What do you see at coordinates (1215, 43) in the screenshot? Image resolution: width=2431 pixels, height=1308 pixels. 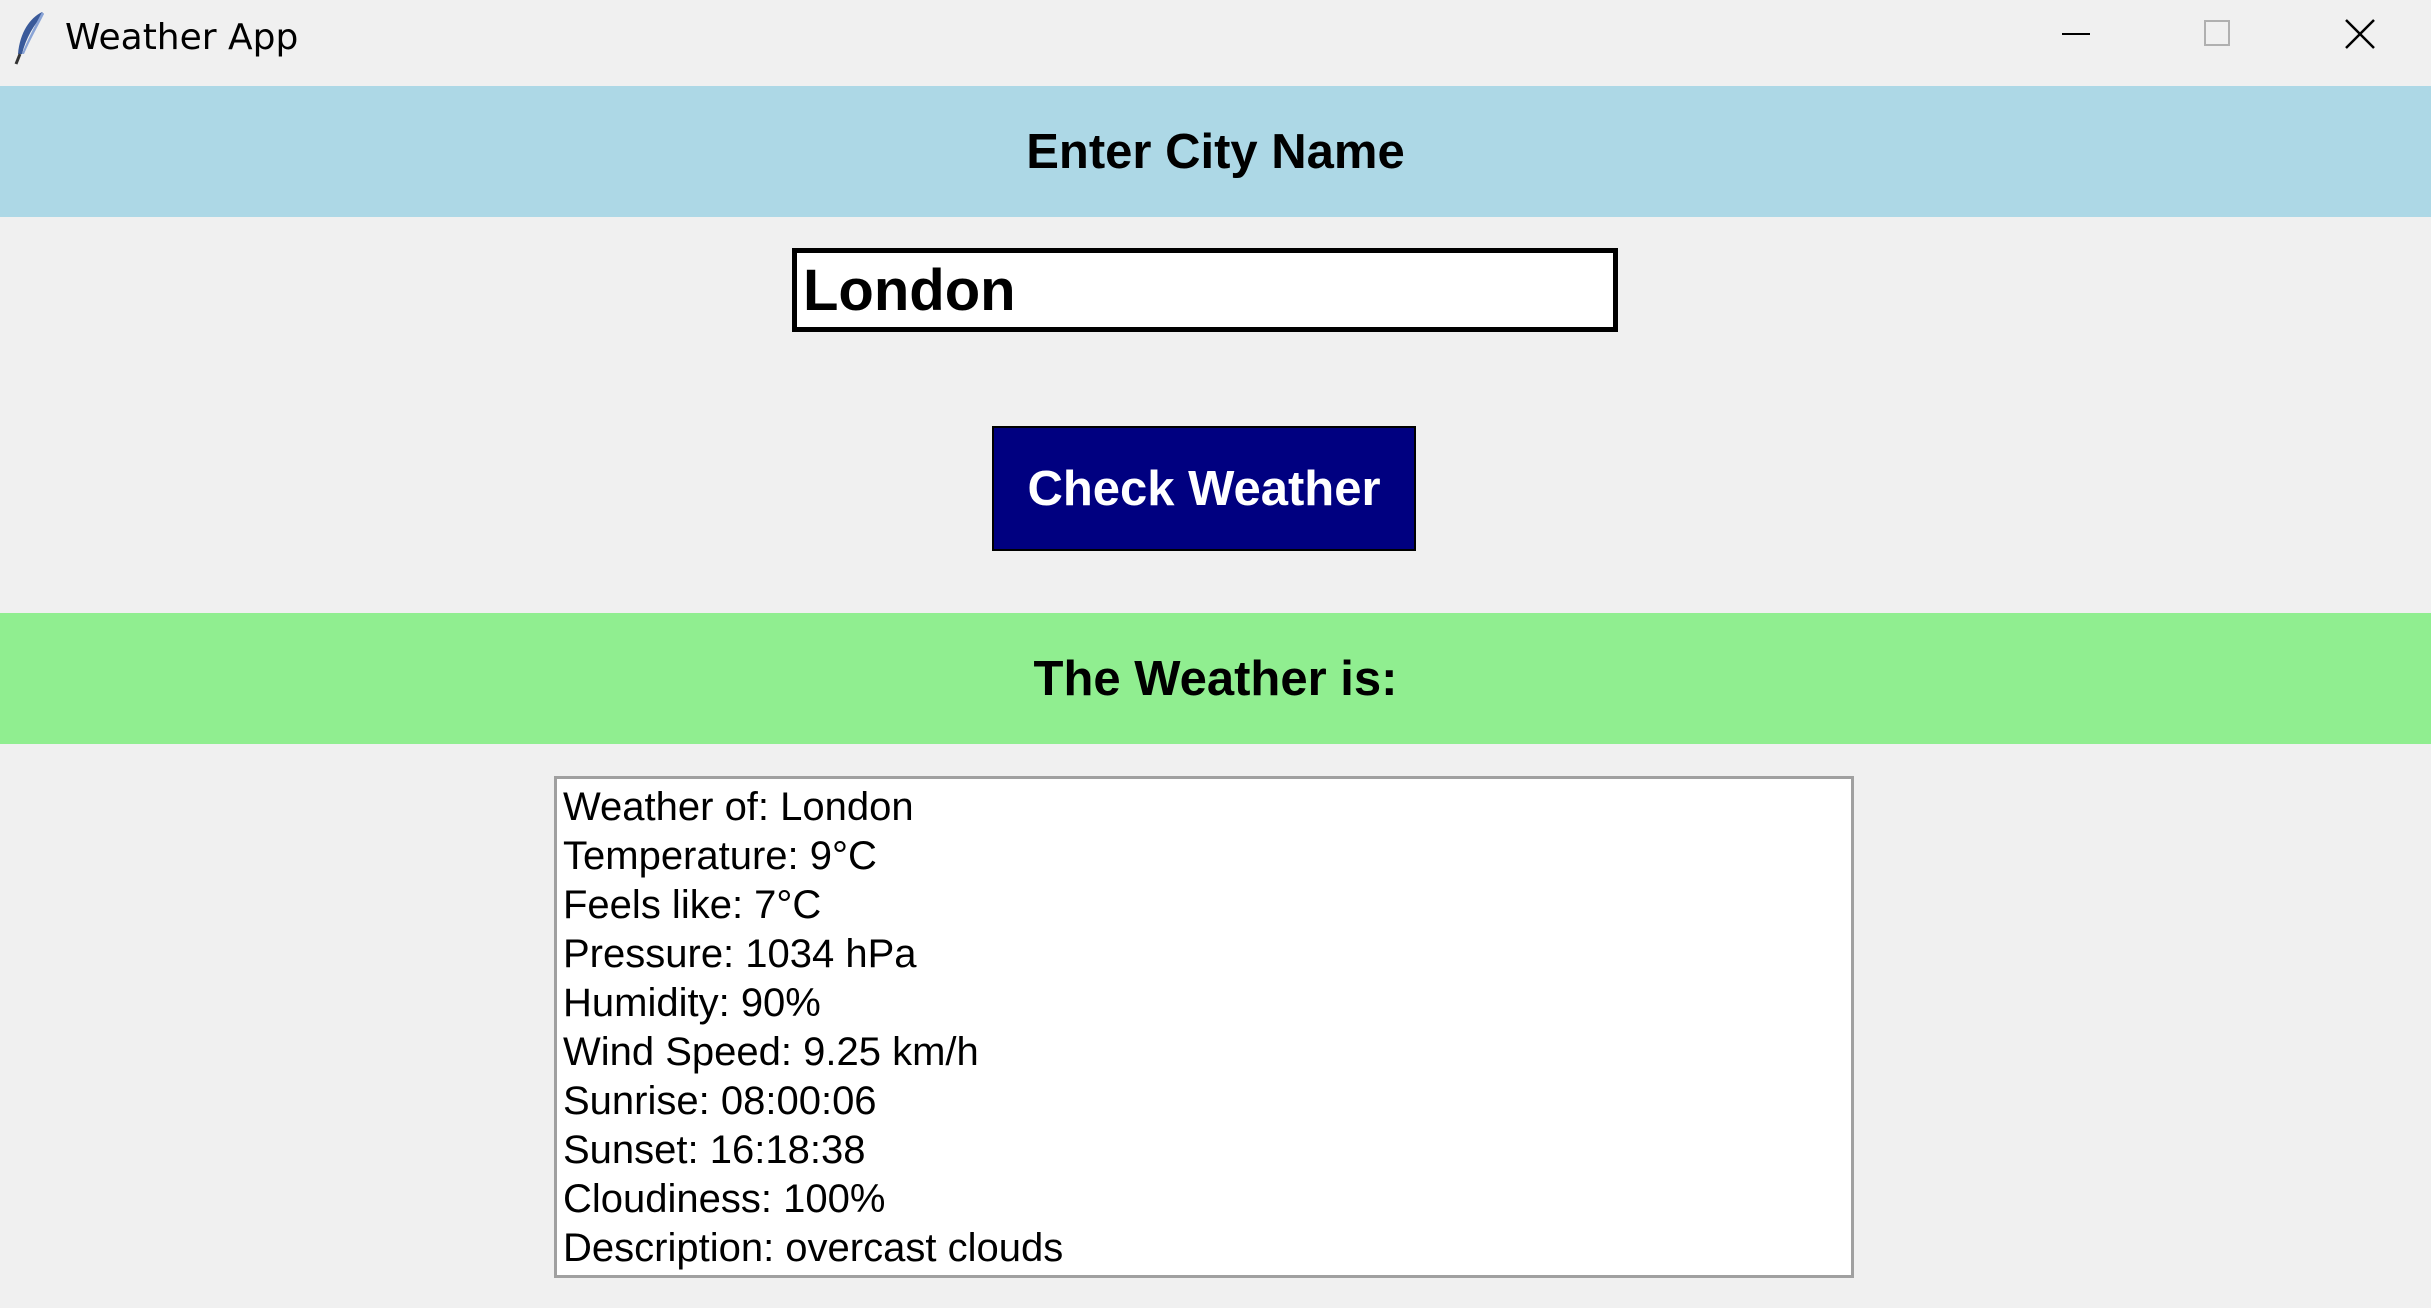 I see `title-bar: Weather App` at bounding box center [1215, 43].